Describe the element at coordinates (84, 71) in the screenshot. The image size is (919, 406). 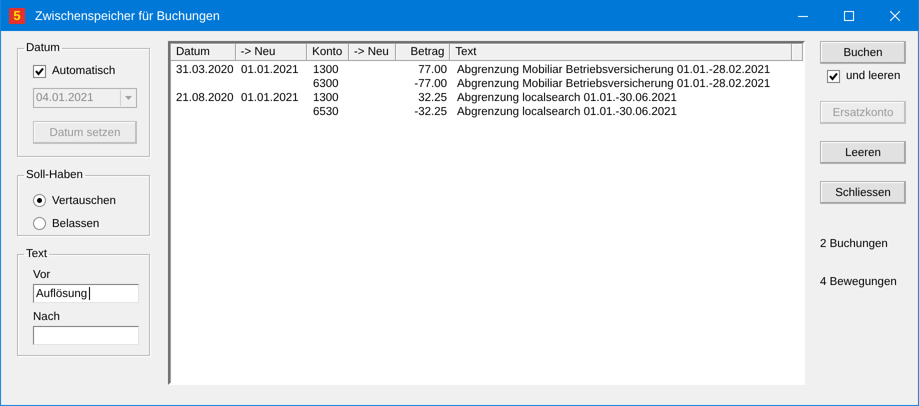
I see `checkbox-label: Automatisch` at that location.